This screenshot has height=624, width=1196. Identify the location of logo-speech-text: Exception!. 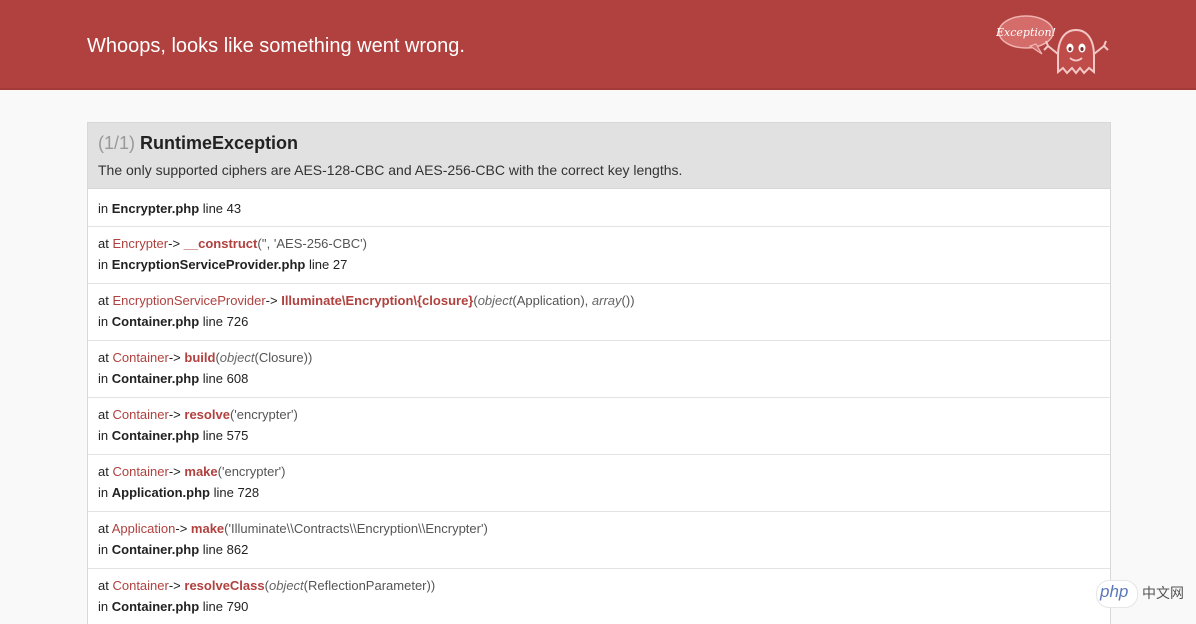
(1026, 32).